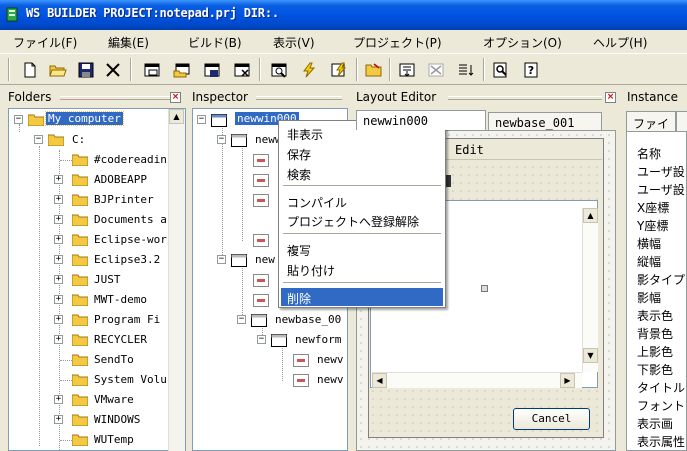 The width and height of the screenshot is (687, 451). What do you see at coordinates (211, 69) in the screenshot?
I see `window-save-icon` at bounding box center [211, 69].